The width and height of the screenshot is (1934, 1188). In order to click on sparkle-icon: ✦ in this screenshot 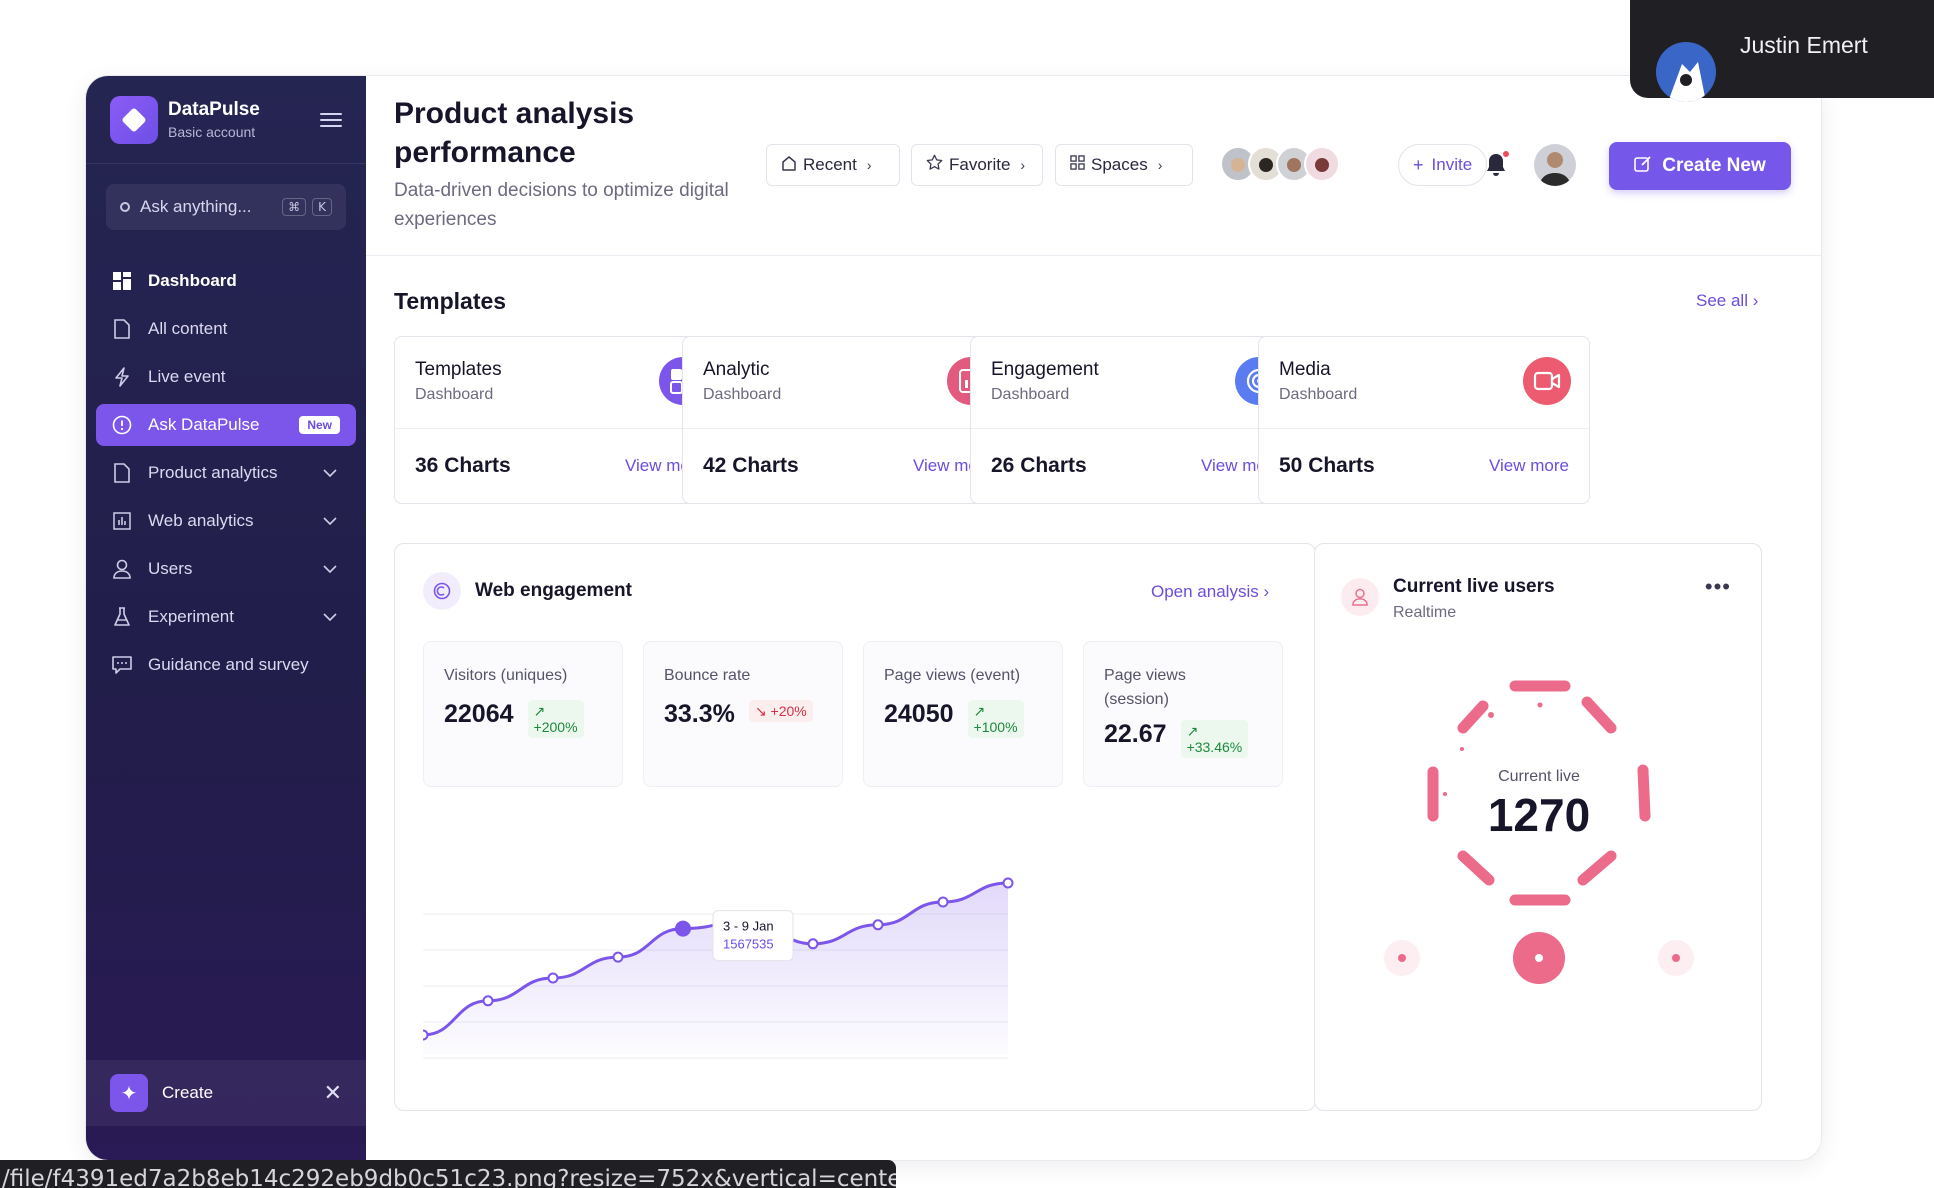, I will do `click(129, 1093)`.